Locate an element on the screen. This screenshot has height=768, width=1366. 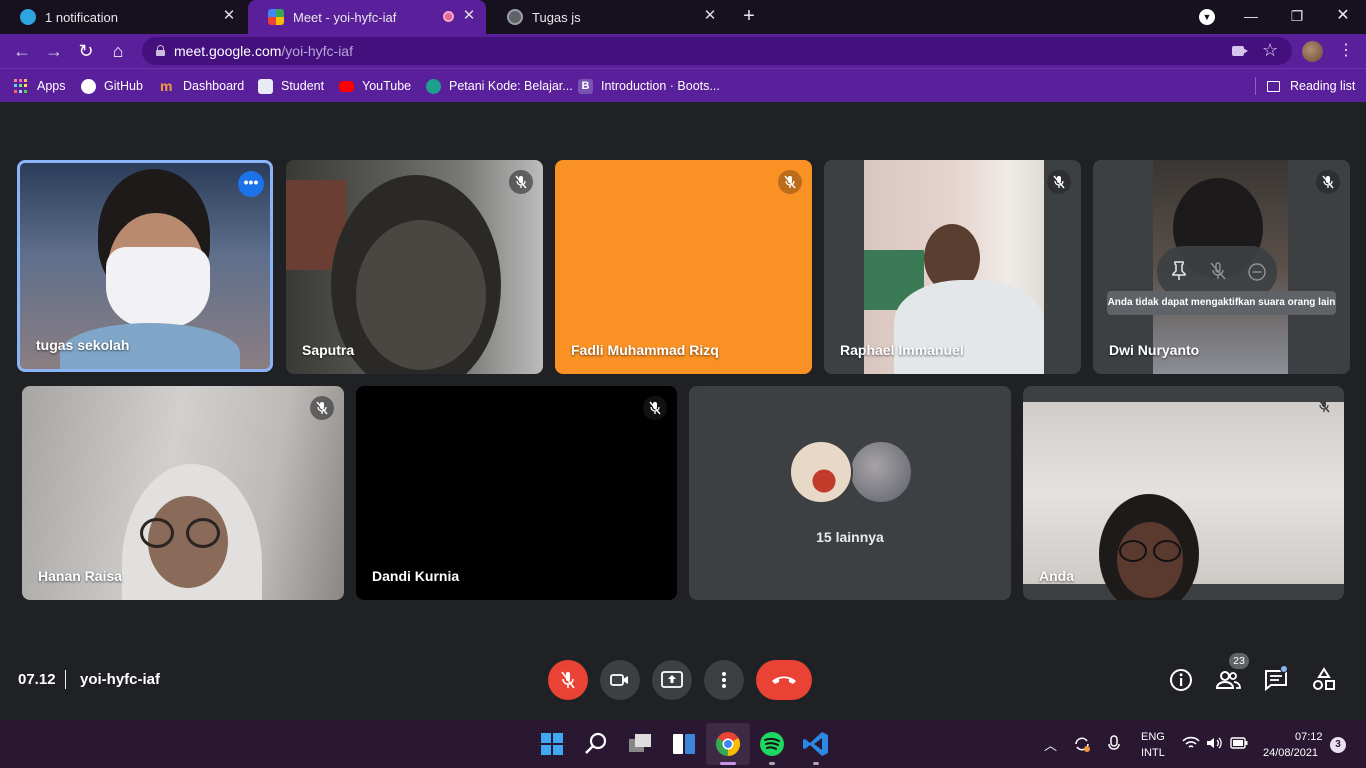
spotify-icon is located at coordinates (772, 744).